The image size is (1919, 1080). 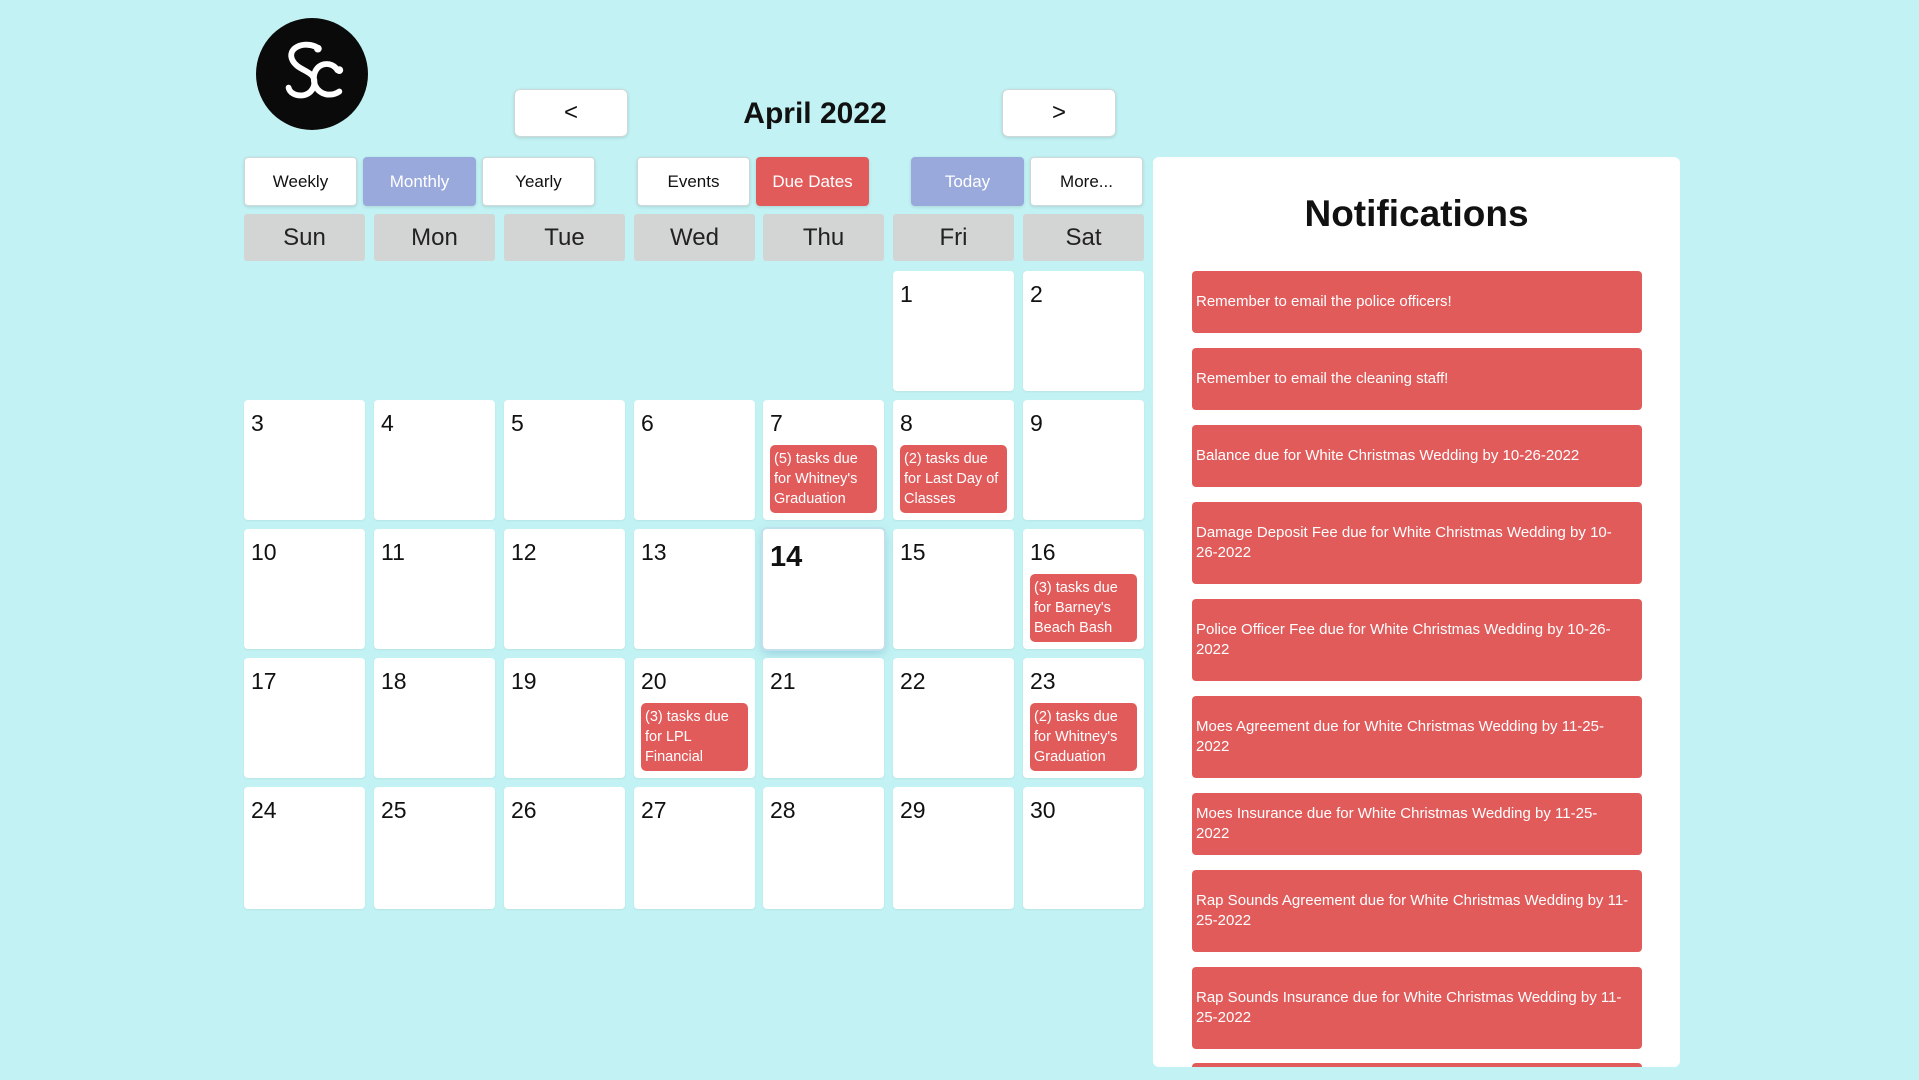 I want to click on day-cell-10: 10, so click(x=304, y=589).